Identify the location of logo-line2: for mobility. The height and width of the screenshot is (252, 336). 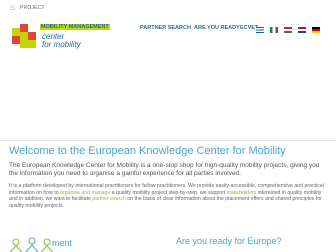
(61, 44).